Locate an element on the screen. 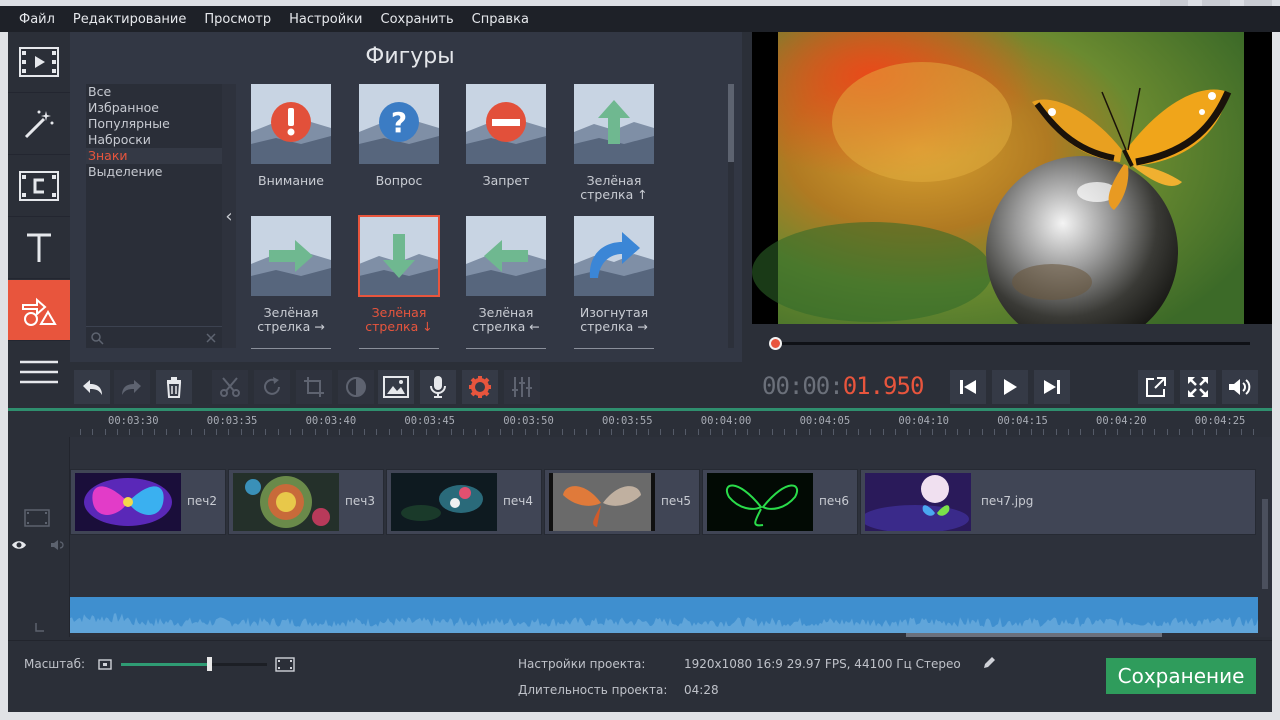 The image size is (1280, 720). pencil-icon is located at coordinates (989, 663).